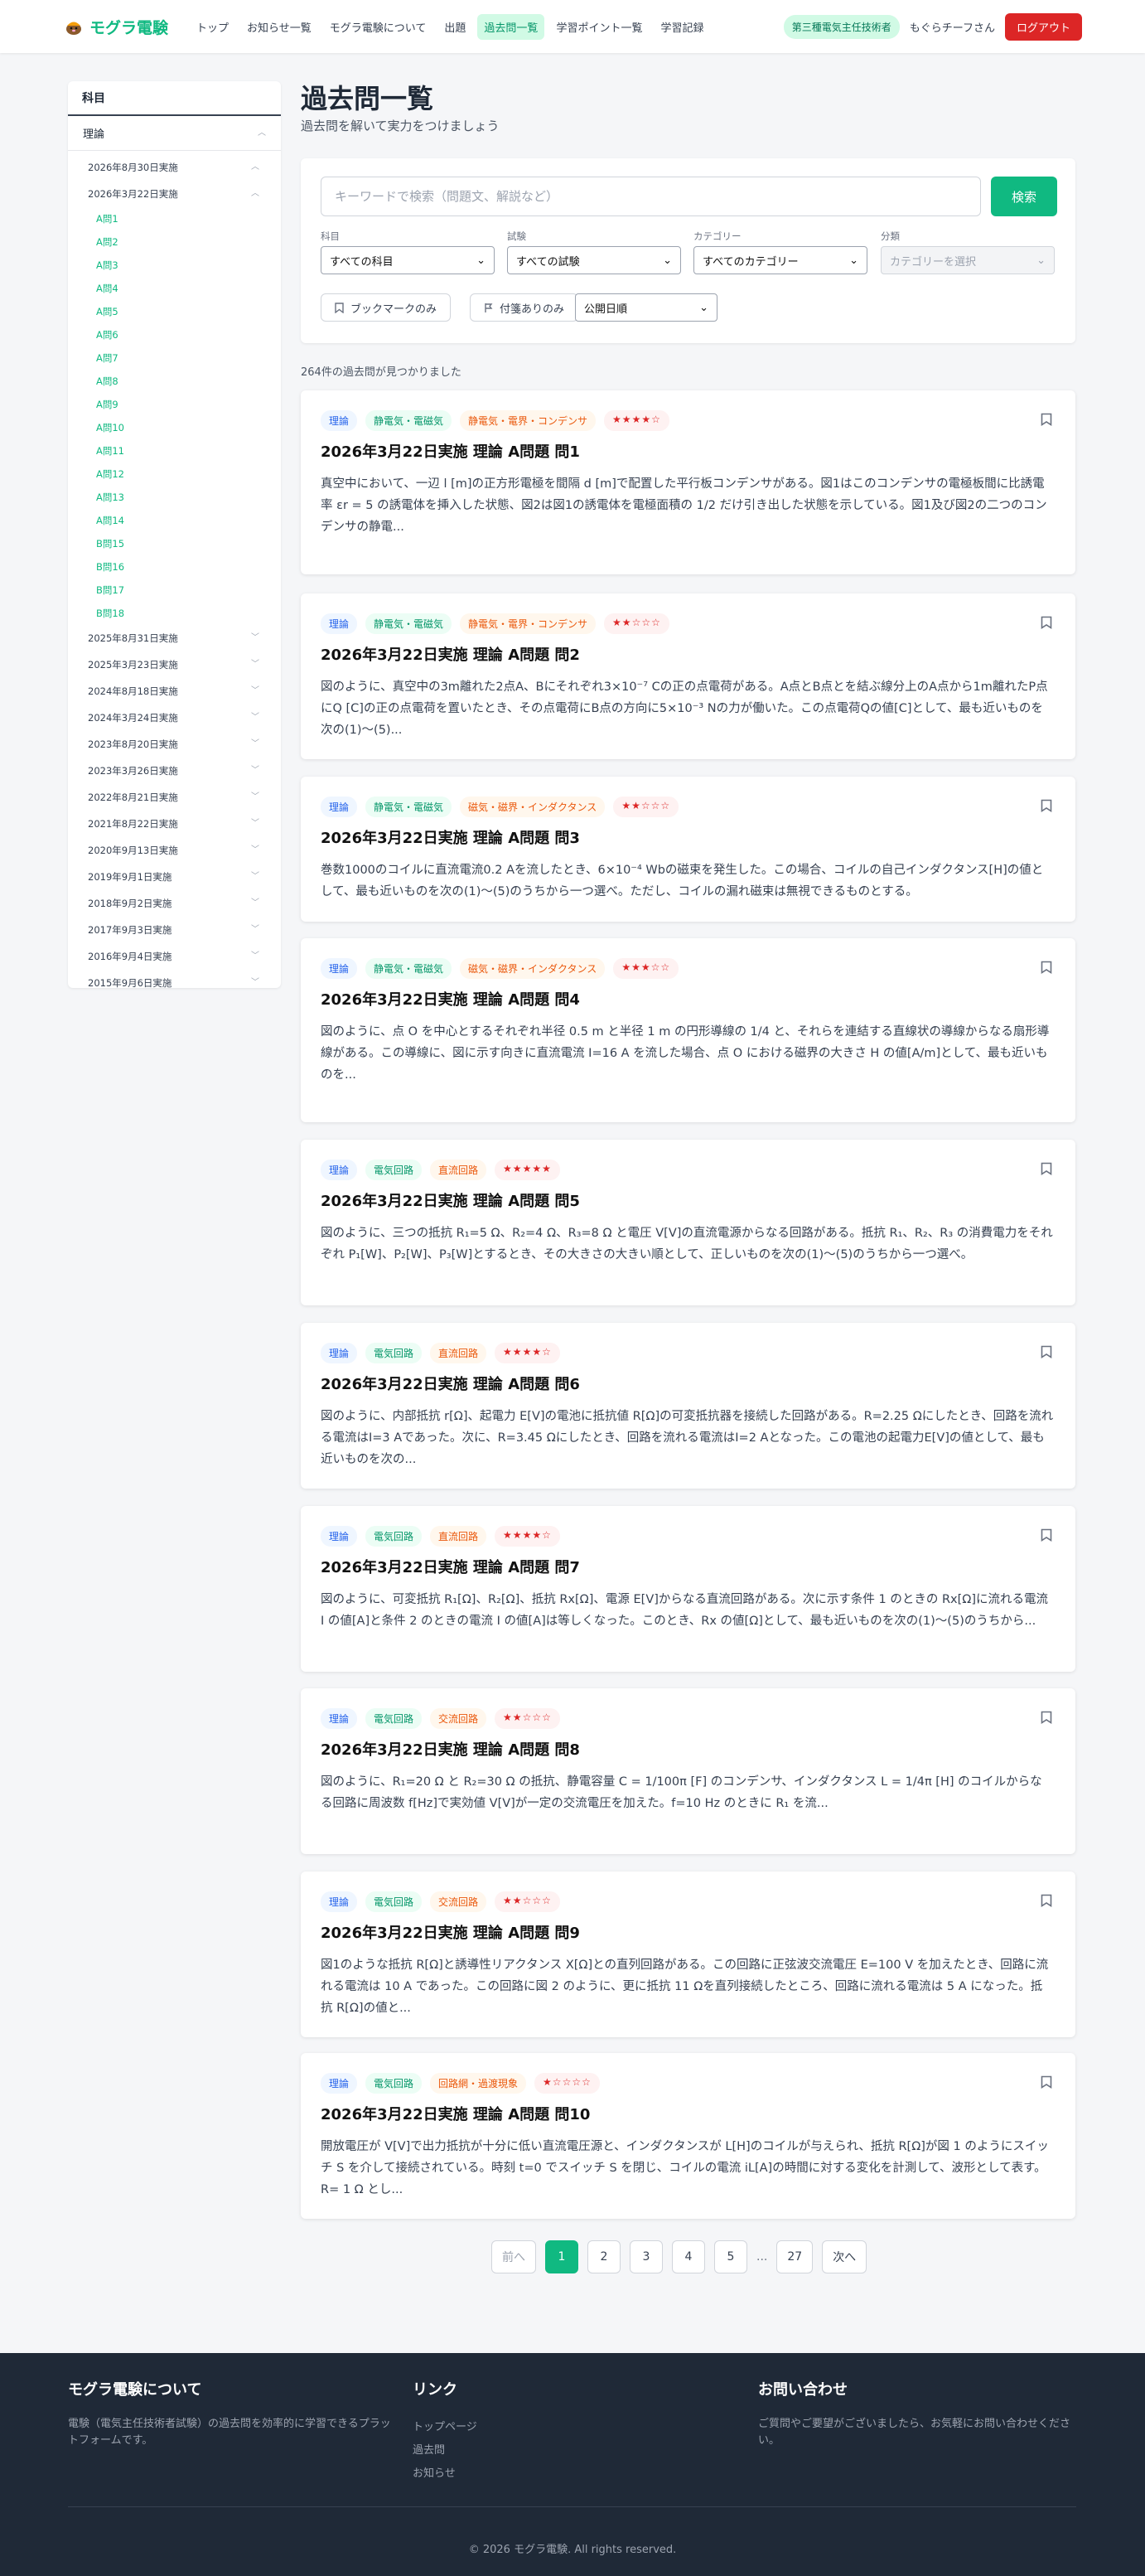 This screenshot has width=1145, height=2576. I want to click on question-title: 2026年3月22日実施 理論 A問題 問4, so click(450, 999).